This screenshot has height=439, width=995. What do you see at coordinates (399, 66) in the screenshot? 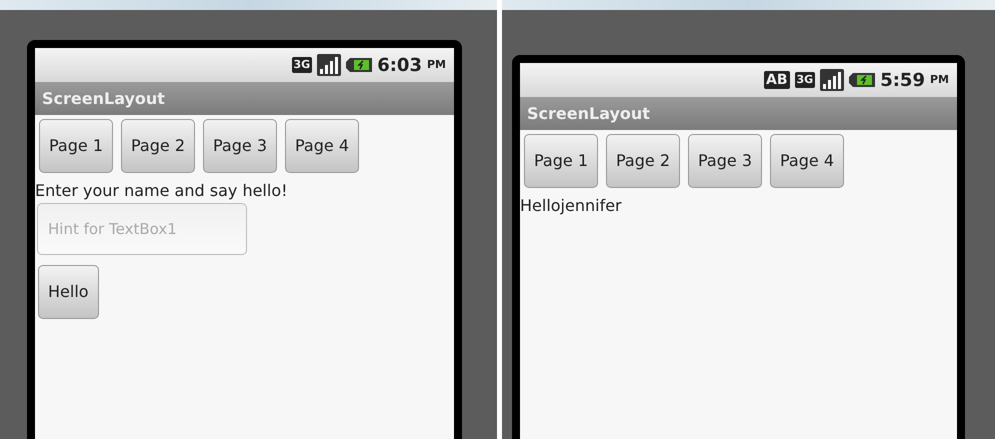
I see `clock: 6:03` at bounding box center [399, 66].